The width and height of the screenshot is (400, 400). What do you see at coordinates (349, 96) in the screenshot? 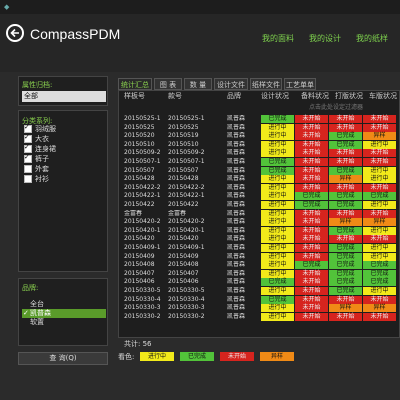
I see `column-header: 打版状况` at bounding box center [349, 96].